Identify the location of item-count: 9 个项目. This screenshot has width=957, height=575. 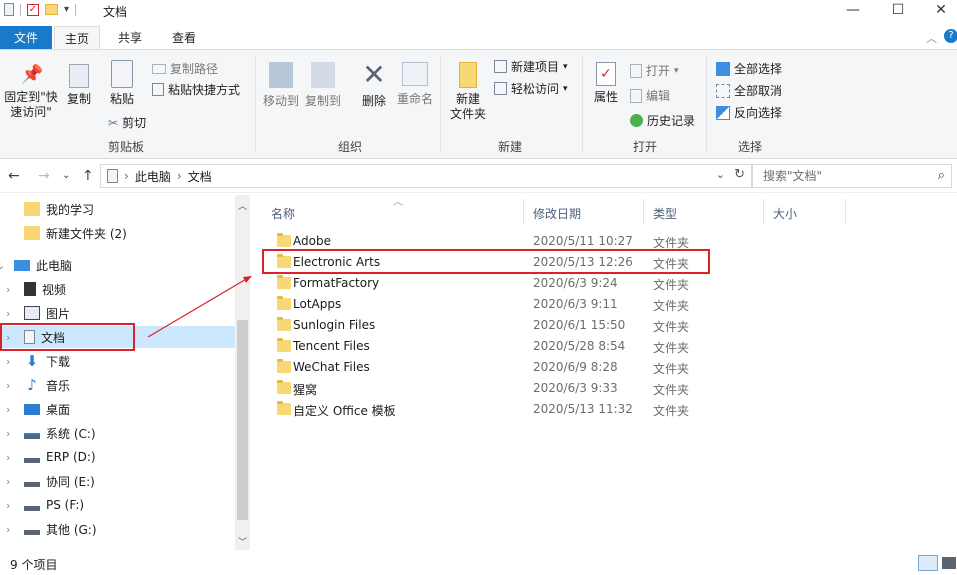
(34, 565).